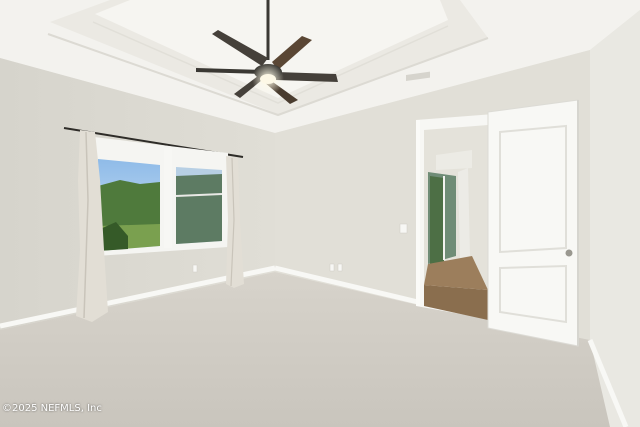 The height and width of the screenshot is (427, 640). Describe the element at coordinates (403, 228) in the screenshot. I see `light-switch` at that location.